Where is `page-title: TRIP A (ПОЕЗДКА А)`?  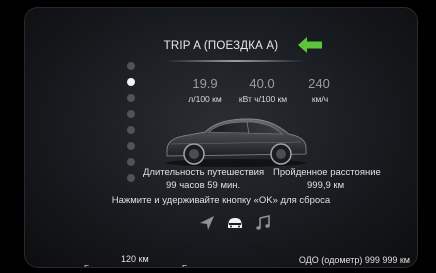
page-title: TRIP A (ПОЕЗДКА А) is located at coordinates (221, 46).